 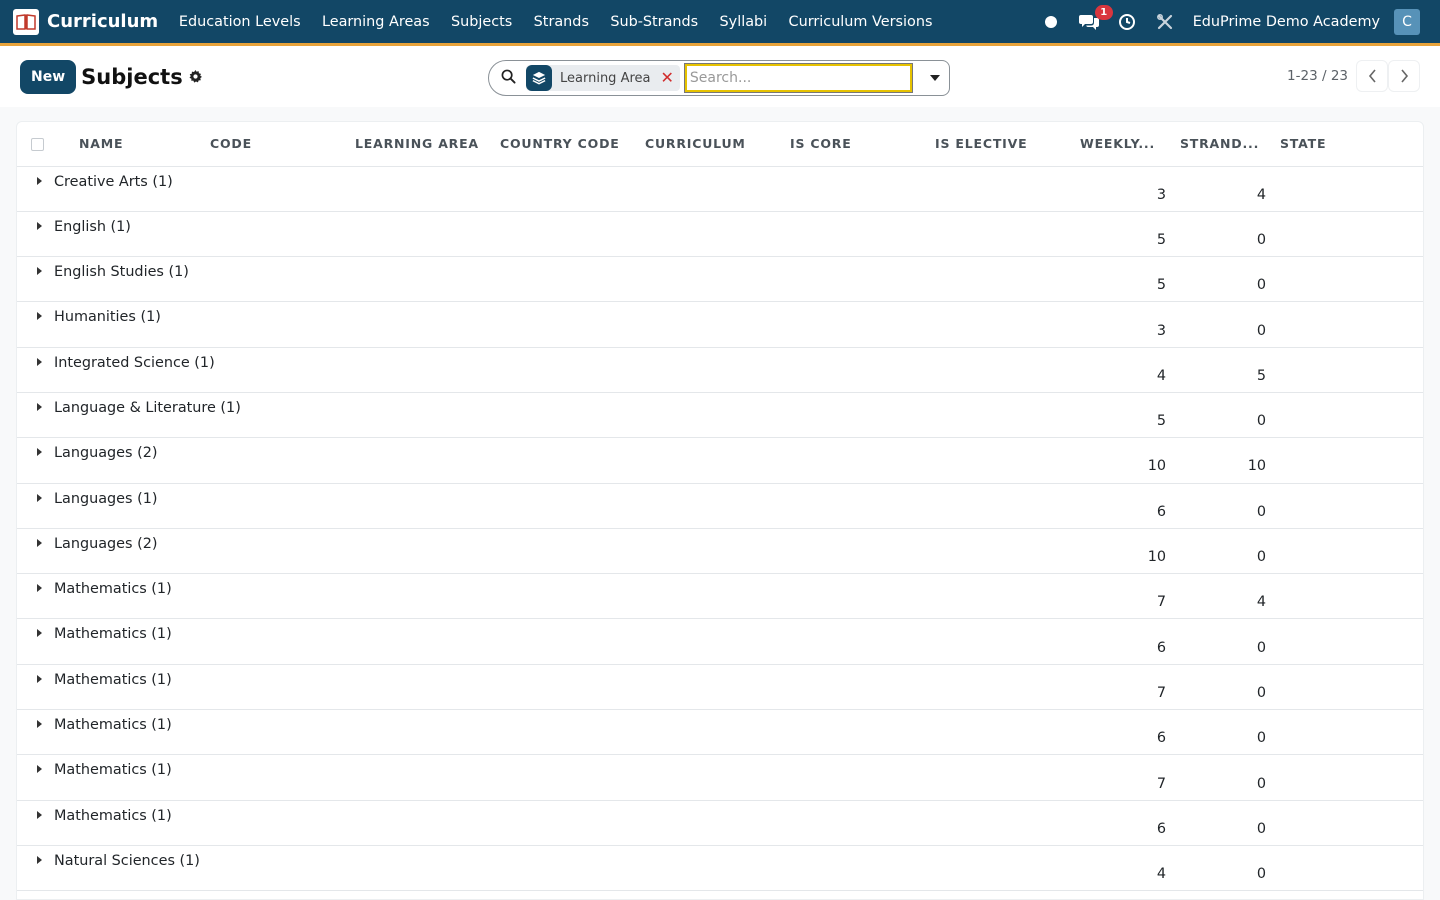 What do you see at coordinates (1286, 22) in the screenshot?
I see `company-switcher: EduPrime Demo Academy` at bounding box center [1286, 22].